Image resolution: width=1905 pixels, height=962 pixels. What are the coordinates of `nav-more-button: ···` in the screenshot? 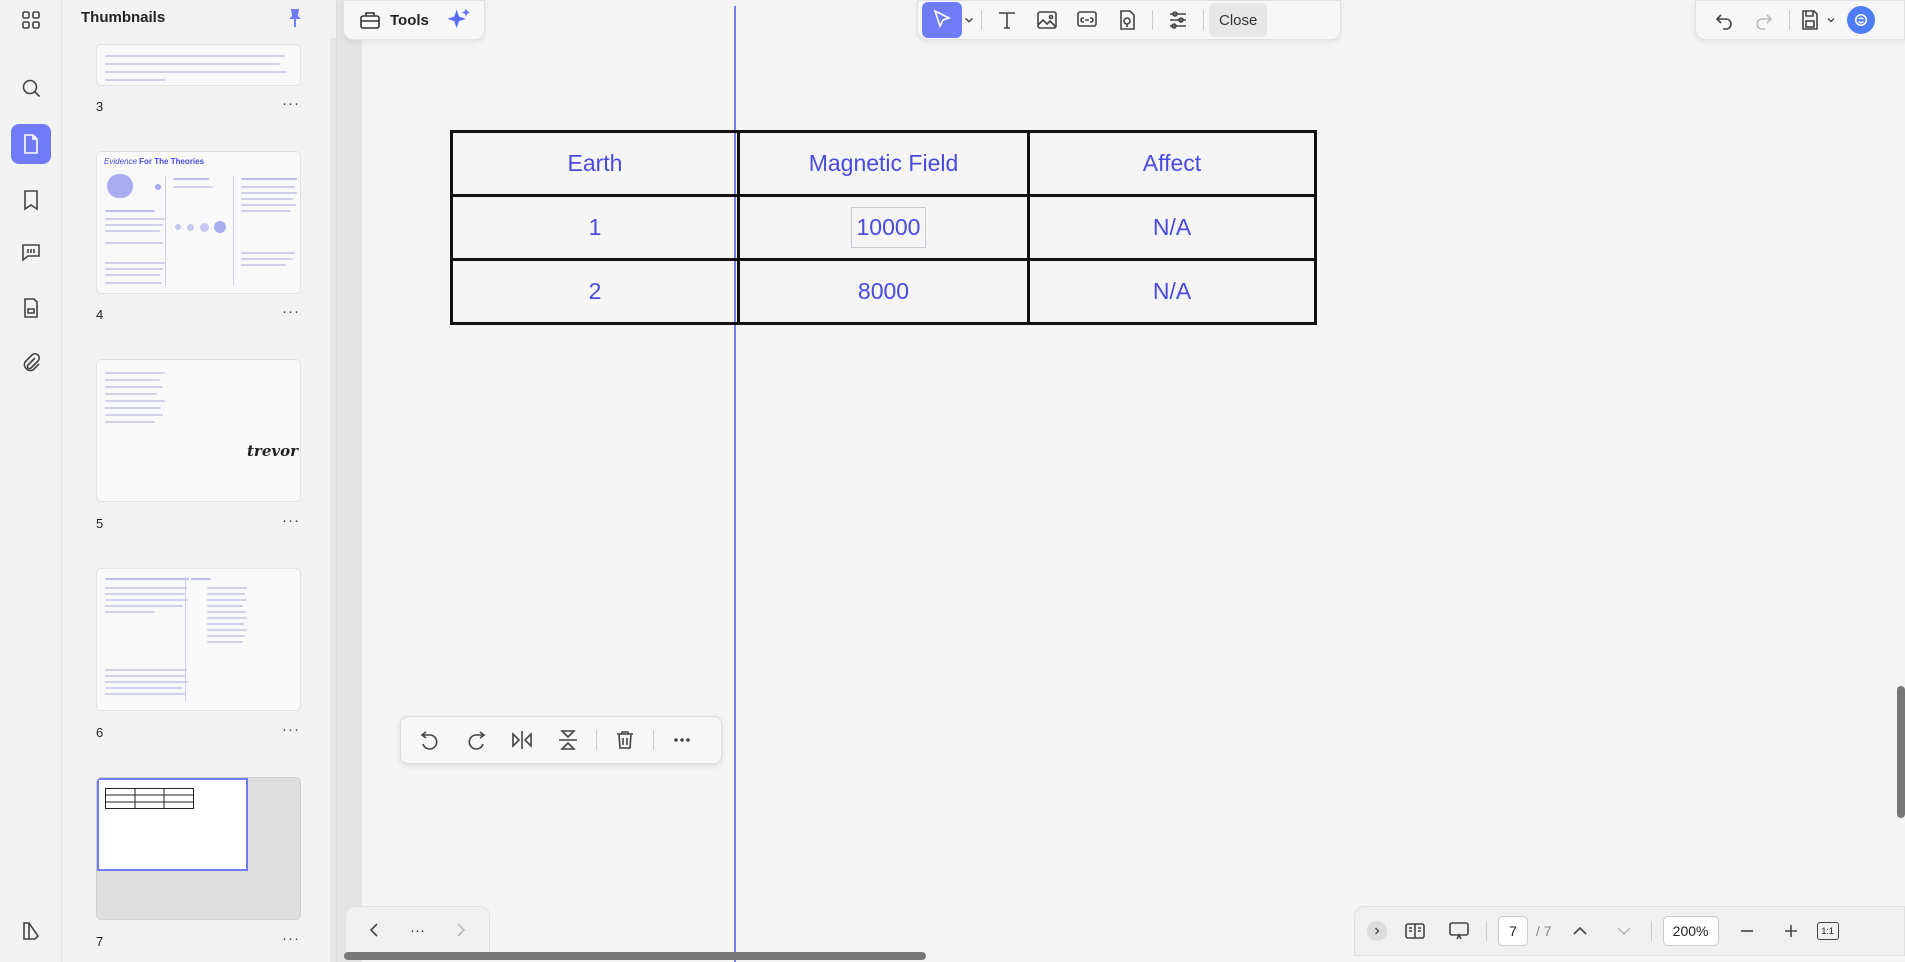 It's located at (417, 930).